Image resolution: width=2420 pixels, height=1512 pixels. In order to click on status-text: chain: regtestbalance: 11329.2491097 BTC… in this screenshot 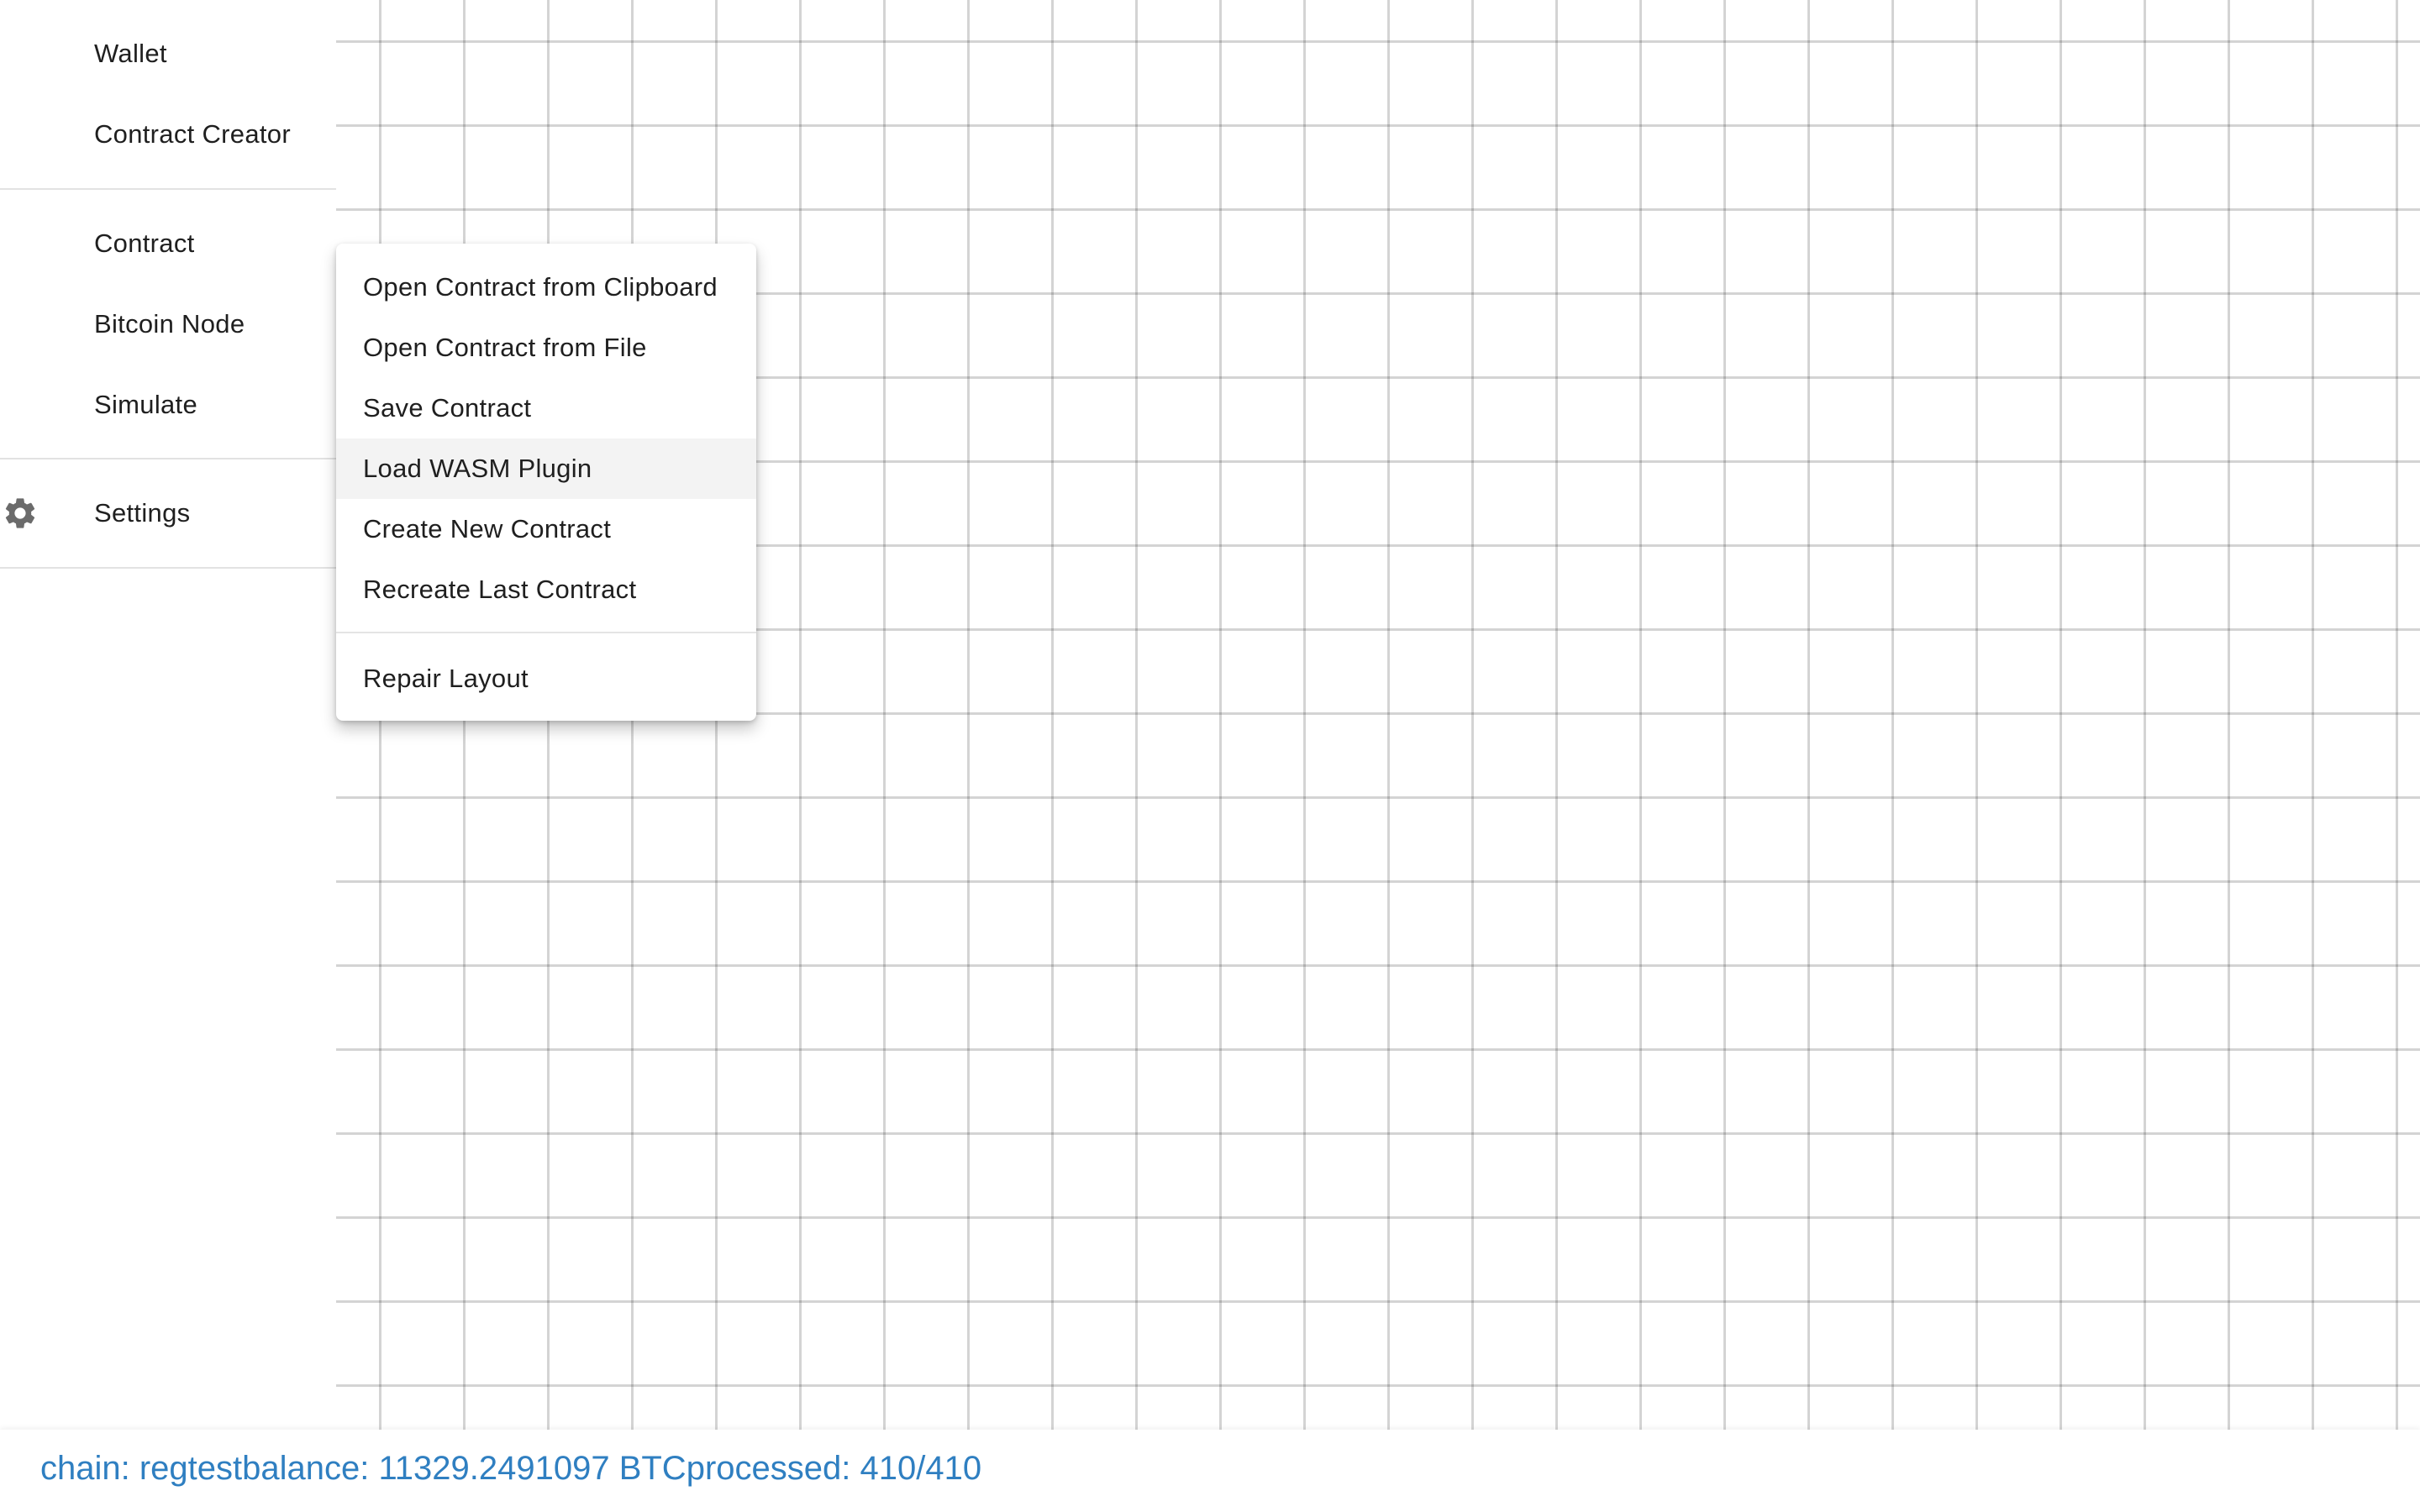, I will do `click(511, 1469)`.